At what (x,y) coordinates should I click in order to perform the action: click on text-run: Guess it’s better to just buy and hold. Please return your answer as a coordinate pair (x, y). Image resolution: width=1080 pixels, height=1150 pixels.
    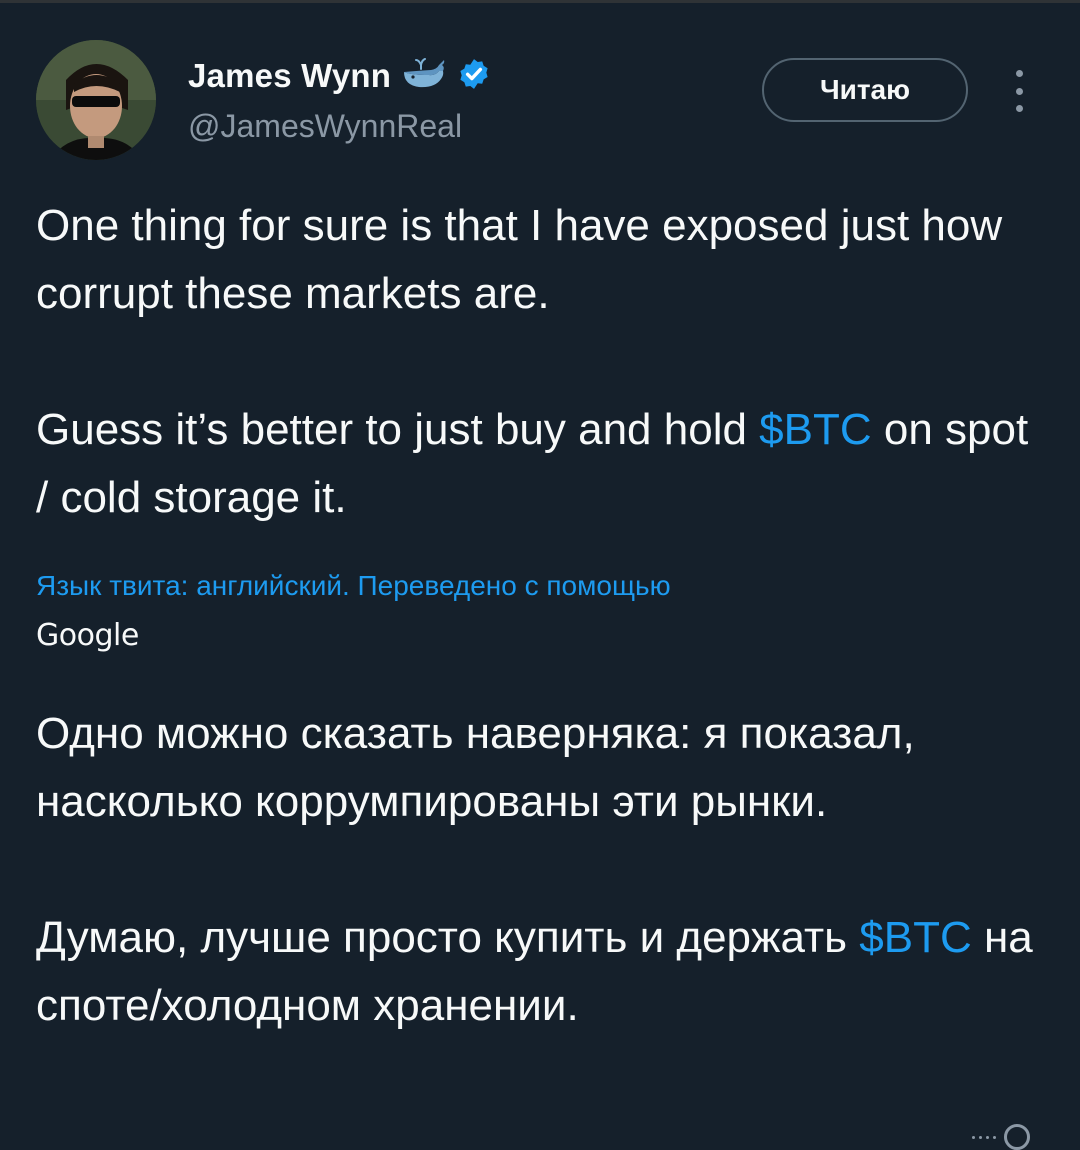
    Looking at the image, I should click on (398, 429).